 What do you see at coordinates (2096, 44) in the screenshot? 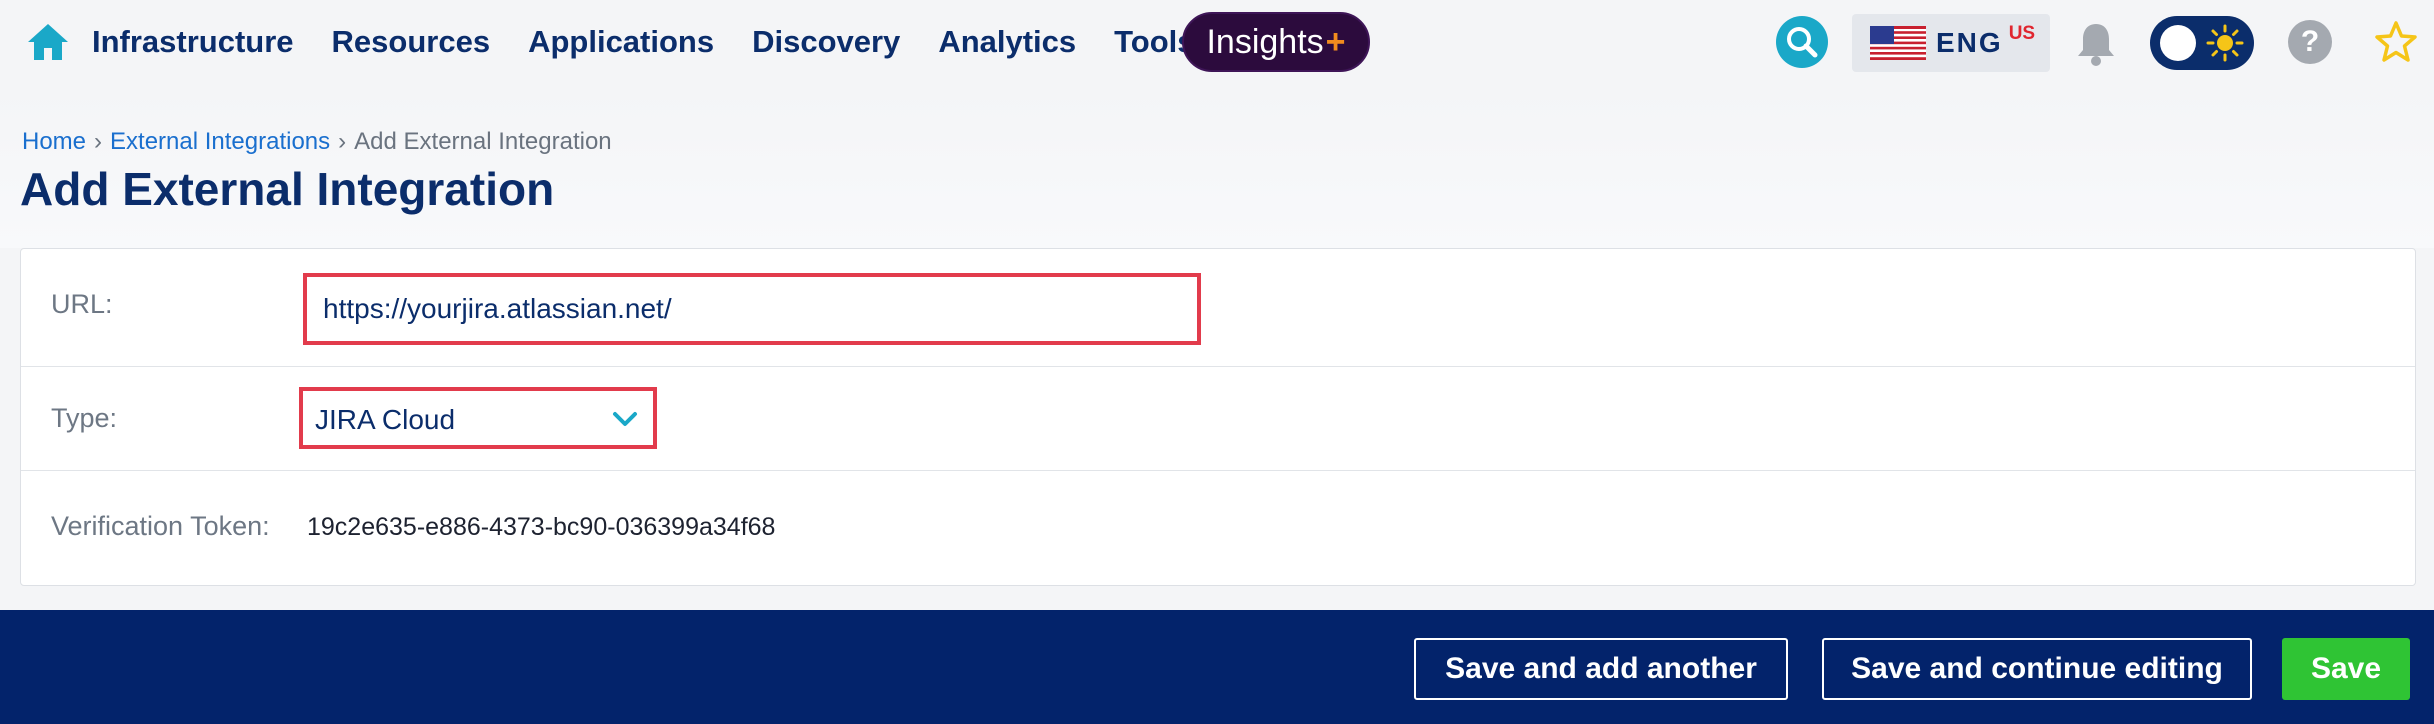
I see `bell-icon` at bounding box center [2096, 44].